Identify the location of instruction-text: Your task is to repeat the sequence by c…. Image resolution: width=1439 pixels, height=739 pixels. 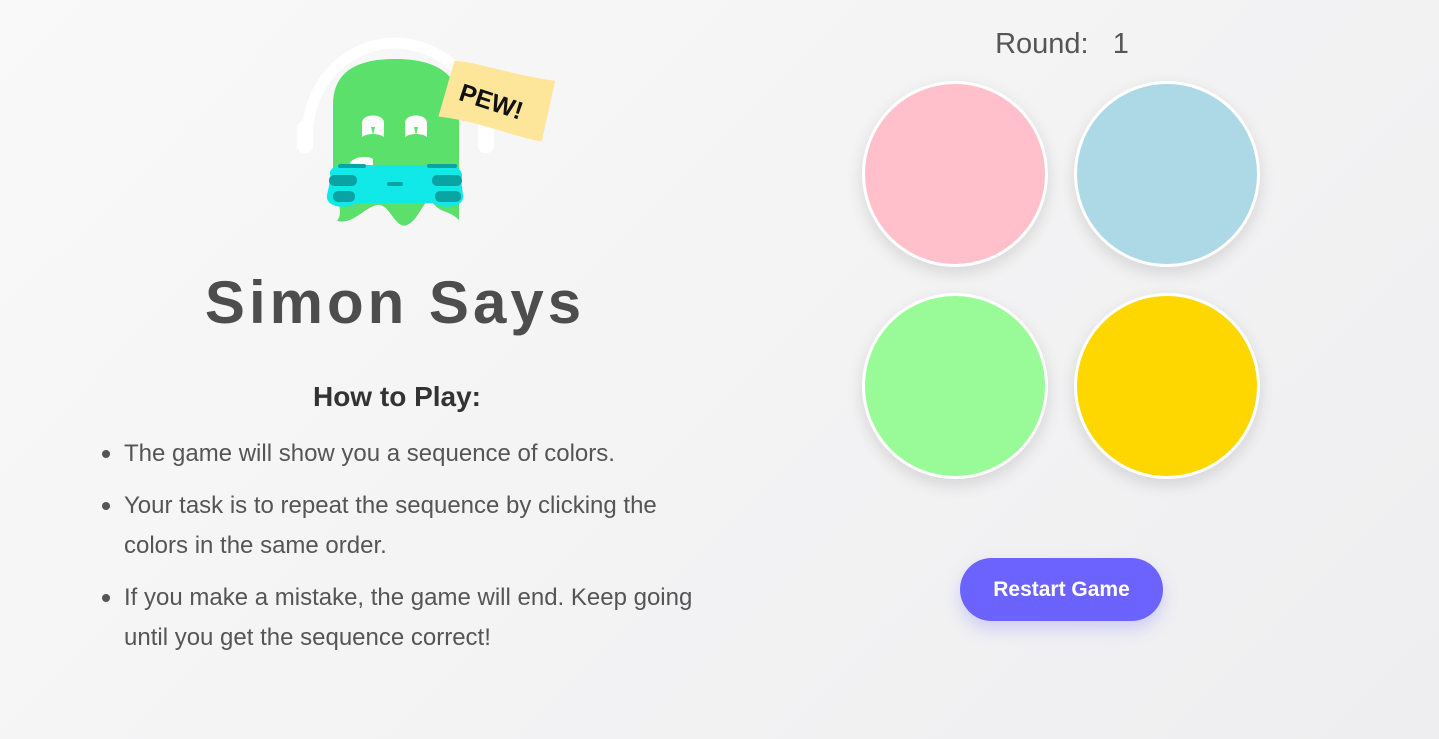
(390, 525).